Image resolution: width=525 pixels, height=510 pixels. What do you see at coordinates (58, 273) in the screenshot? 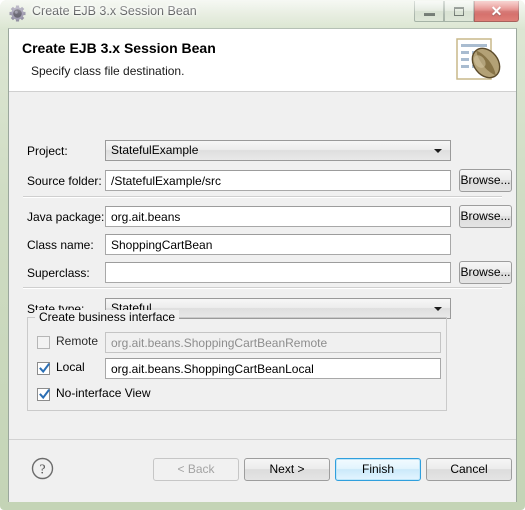
I see `superclass-label: Superclass:` at bounding box center [58, 273].